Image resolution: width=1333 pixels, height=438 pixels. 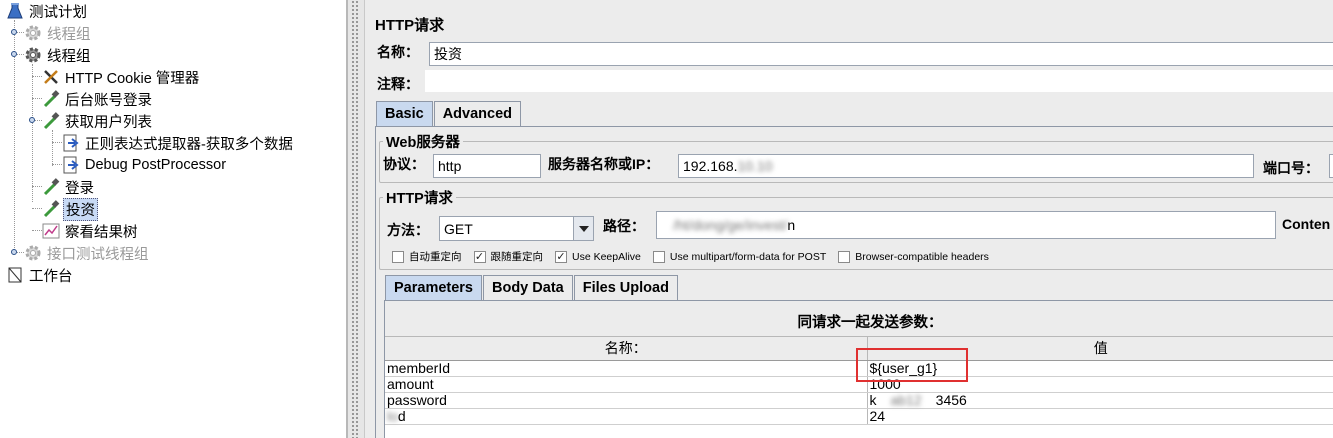 What do you see at coordinates (508, 256) in the screenshot?
I see `follow-redirect-checkbox: ✓ 跟随重定向` at bounding box center [508, 256].